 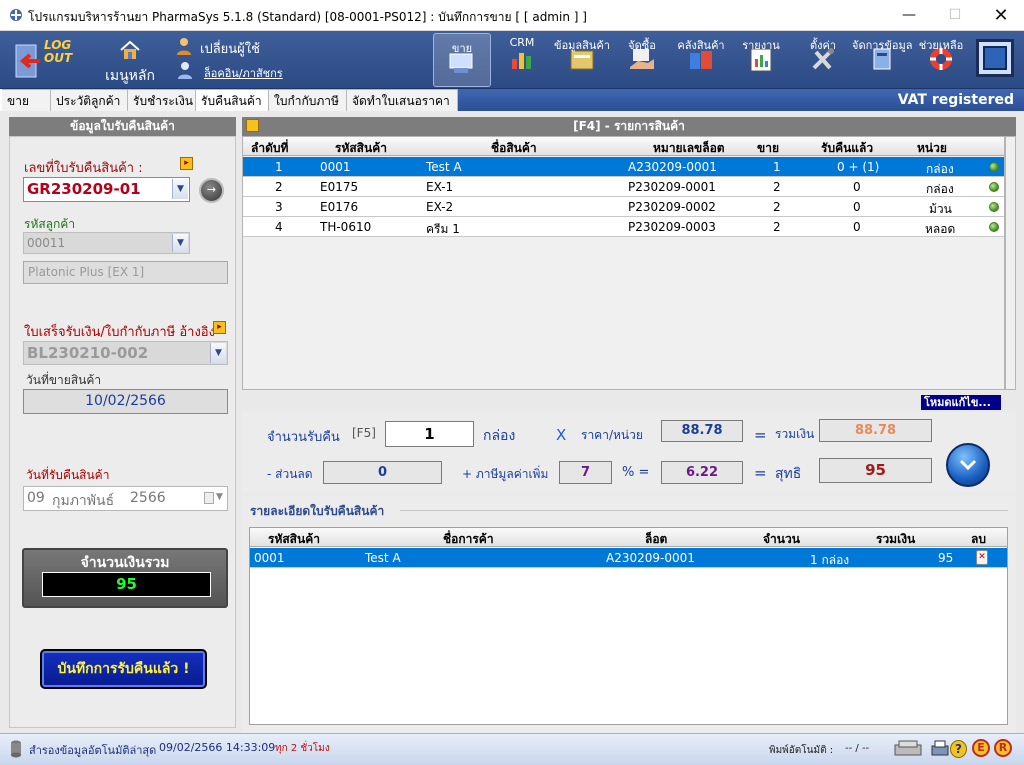 I want to click on col-lot: หมายเลขล็อต, so click(x=689, y=148).